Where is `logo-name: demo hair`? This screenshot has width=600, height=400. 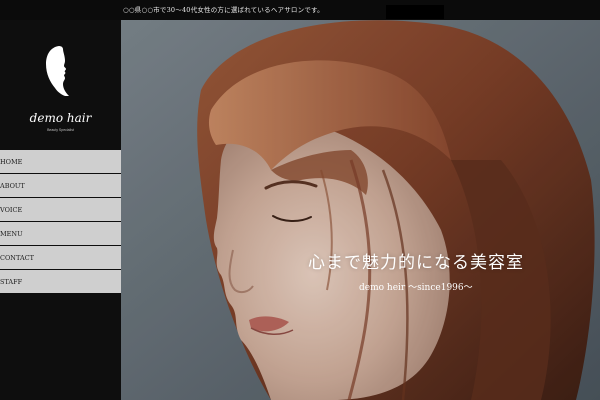 logo-name: demo hair is located at coordinates (60, 118).